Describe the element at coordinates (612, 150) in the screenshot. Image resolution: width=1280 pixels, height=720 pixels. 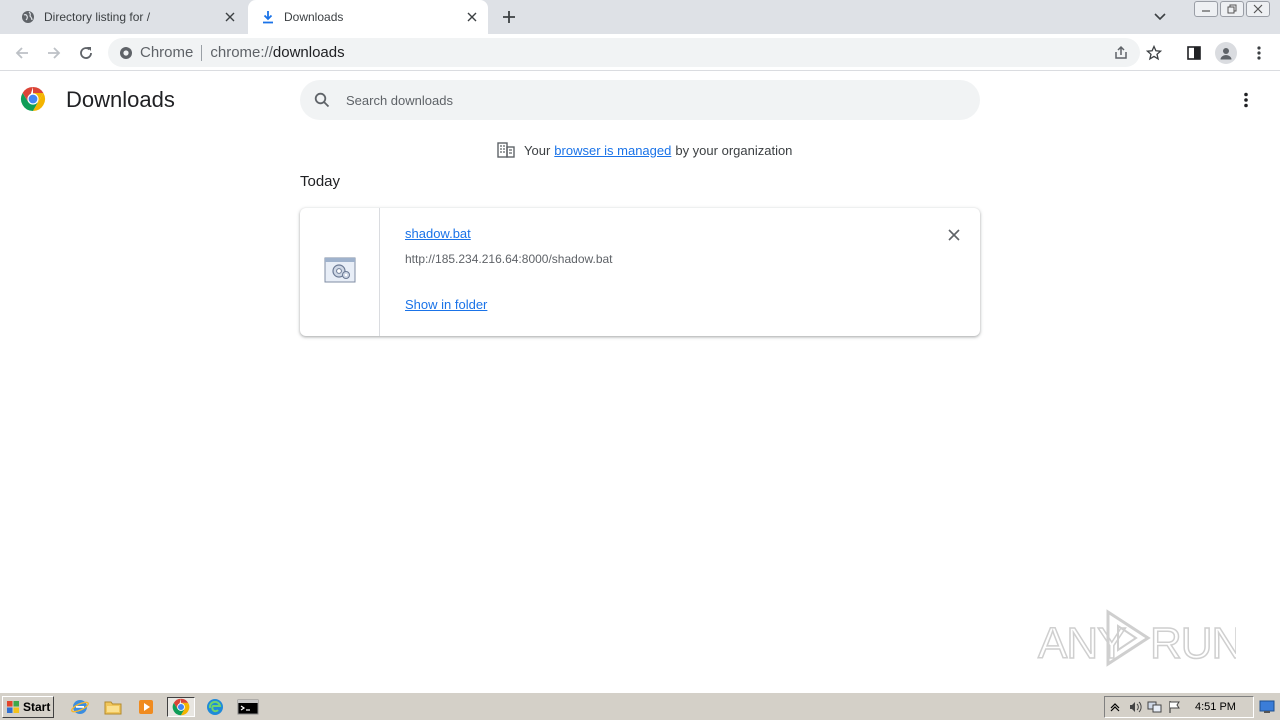
I see `managed-link: browser is managed` at that location.